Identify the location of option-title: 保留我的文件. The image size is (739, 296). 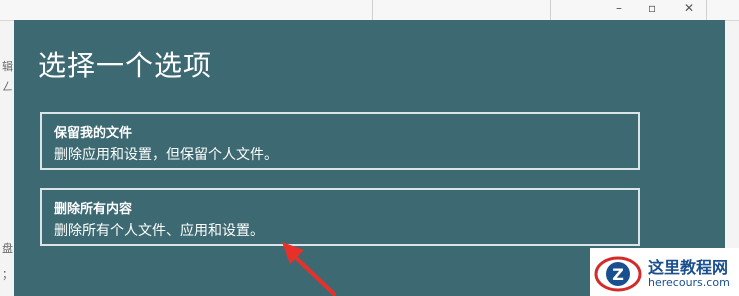
(93, 133).